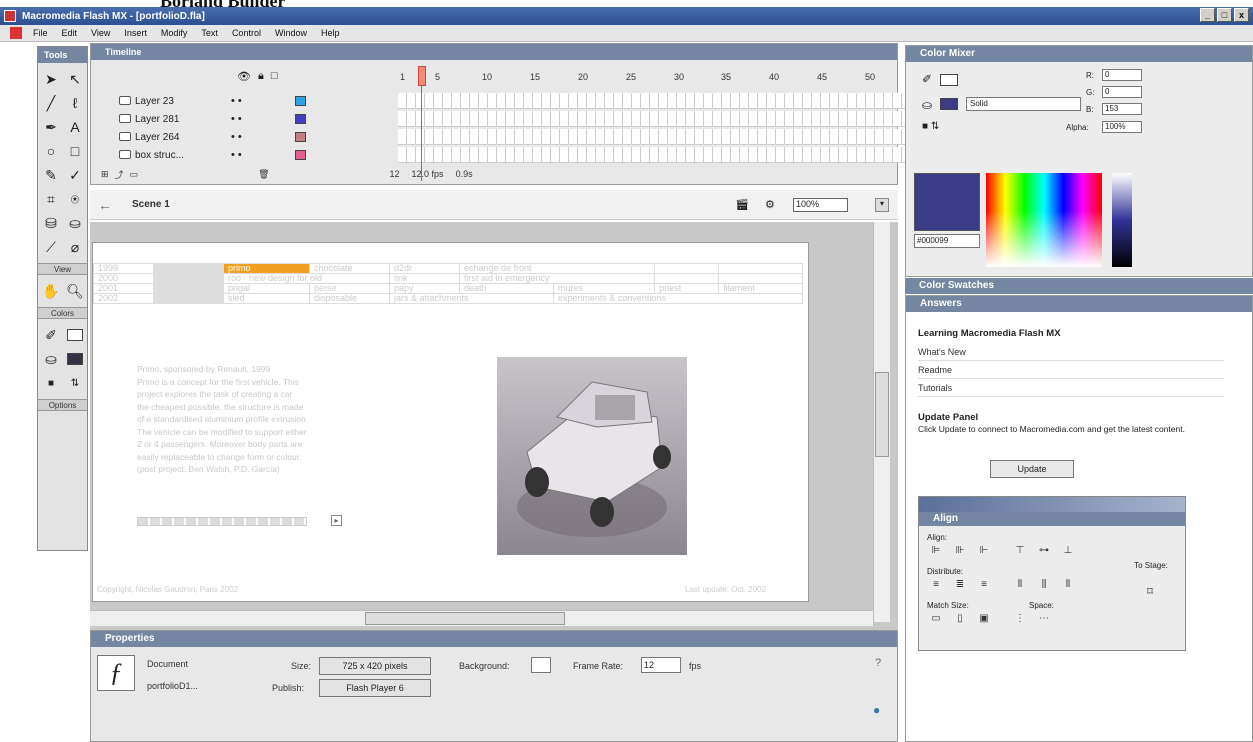  What do you see at coordinates (930, 126) in the screenshot?
I see `swap-colors-icon: ■ ⇅` at bounding box center [930, 126].